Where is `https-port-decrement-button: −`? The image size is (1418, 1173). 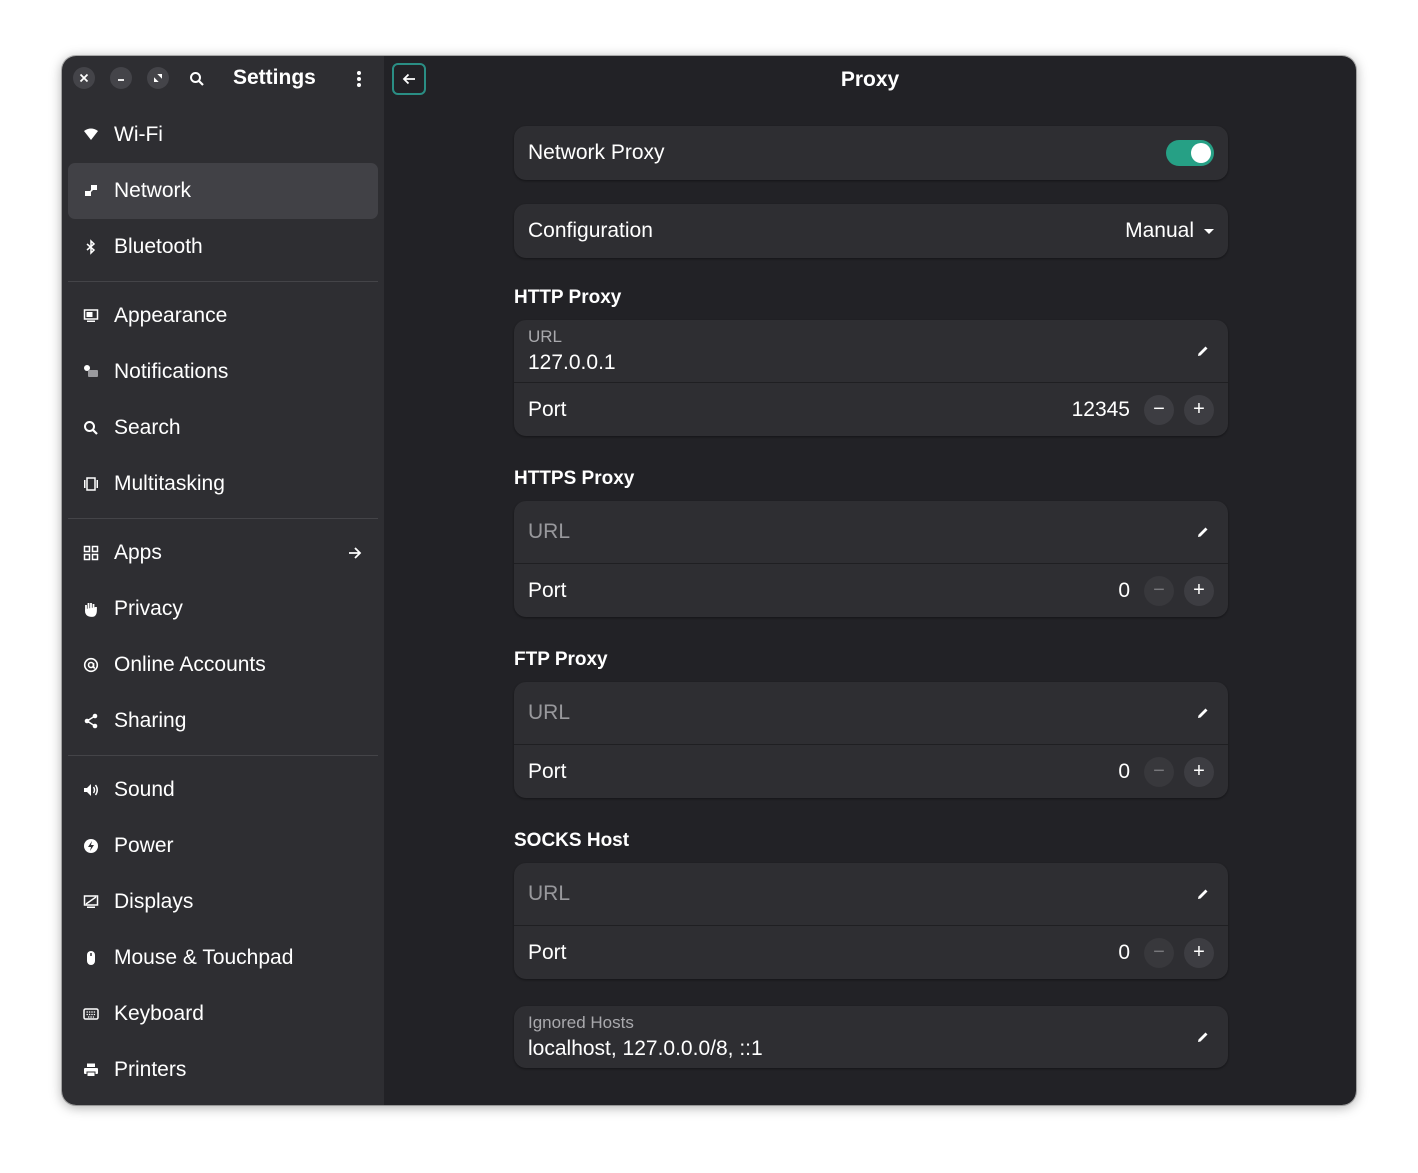
https-port-decrement-button: − is located at coordinates (1159, 590).